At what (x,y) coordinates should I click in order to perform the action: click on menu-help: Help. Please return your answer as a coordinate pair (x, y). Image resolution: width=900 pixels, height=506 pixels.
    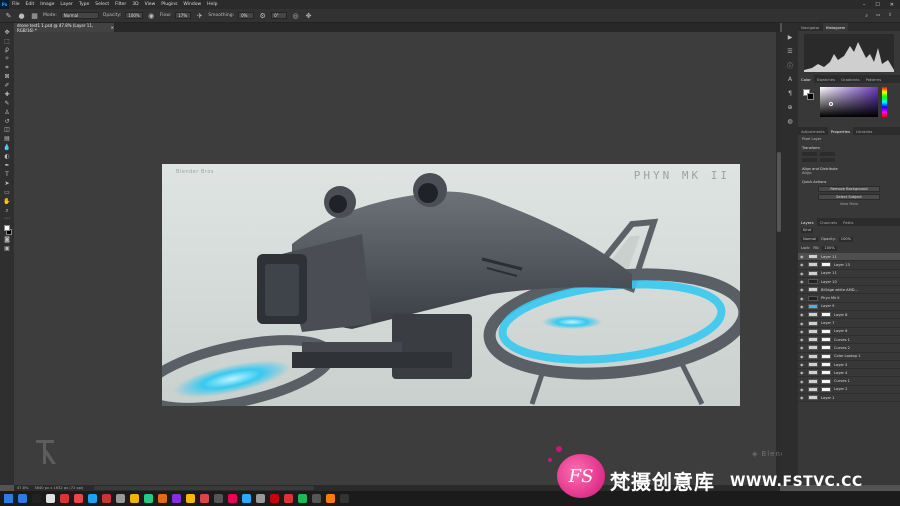
    Looking at the image, I should click on (212, 4).